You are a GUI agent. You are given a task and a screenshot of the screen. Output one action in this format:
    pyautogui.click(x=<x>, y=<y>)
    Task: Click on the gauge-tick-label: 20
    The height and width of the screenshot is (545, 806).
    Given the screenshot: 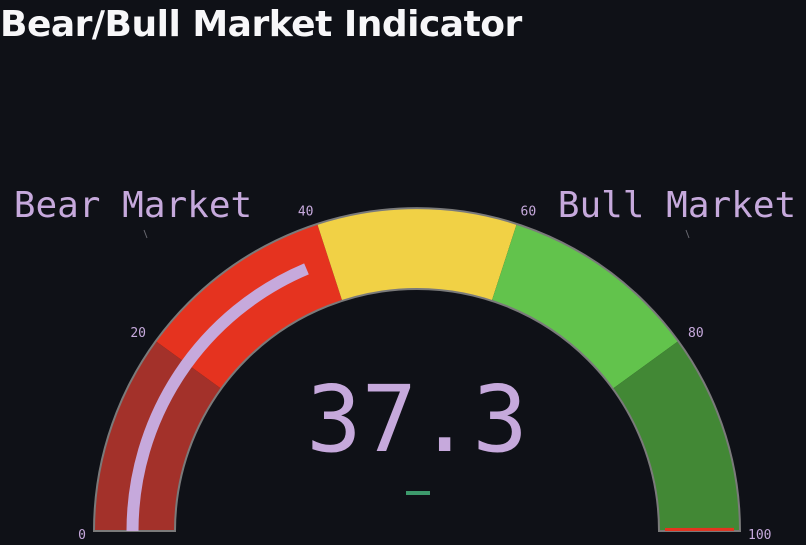 What is the action you would take?
    pyautogui.click(x=138, y=333)
    